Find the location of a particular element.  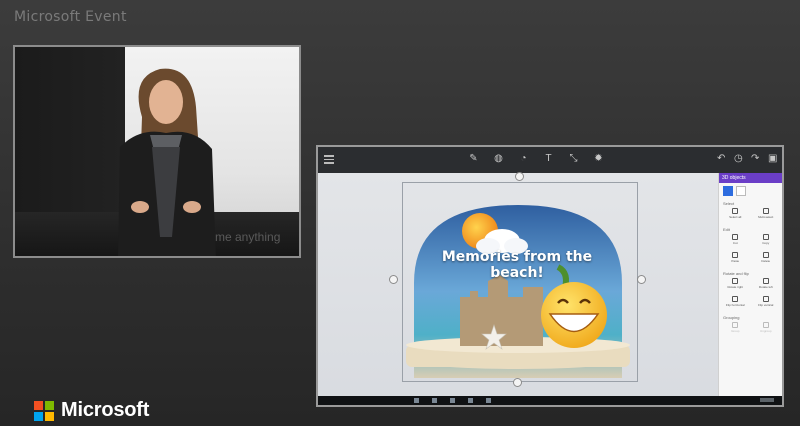

logo-blue-square is located at coordinates (38, 416).